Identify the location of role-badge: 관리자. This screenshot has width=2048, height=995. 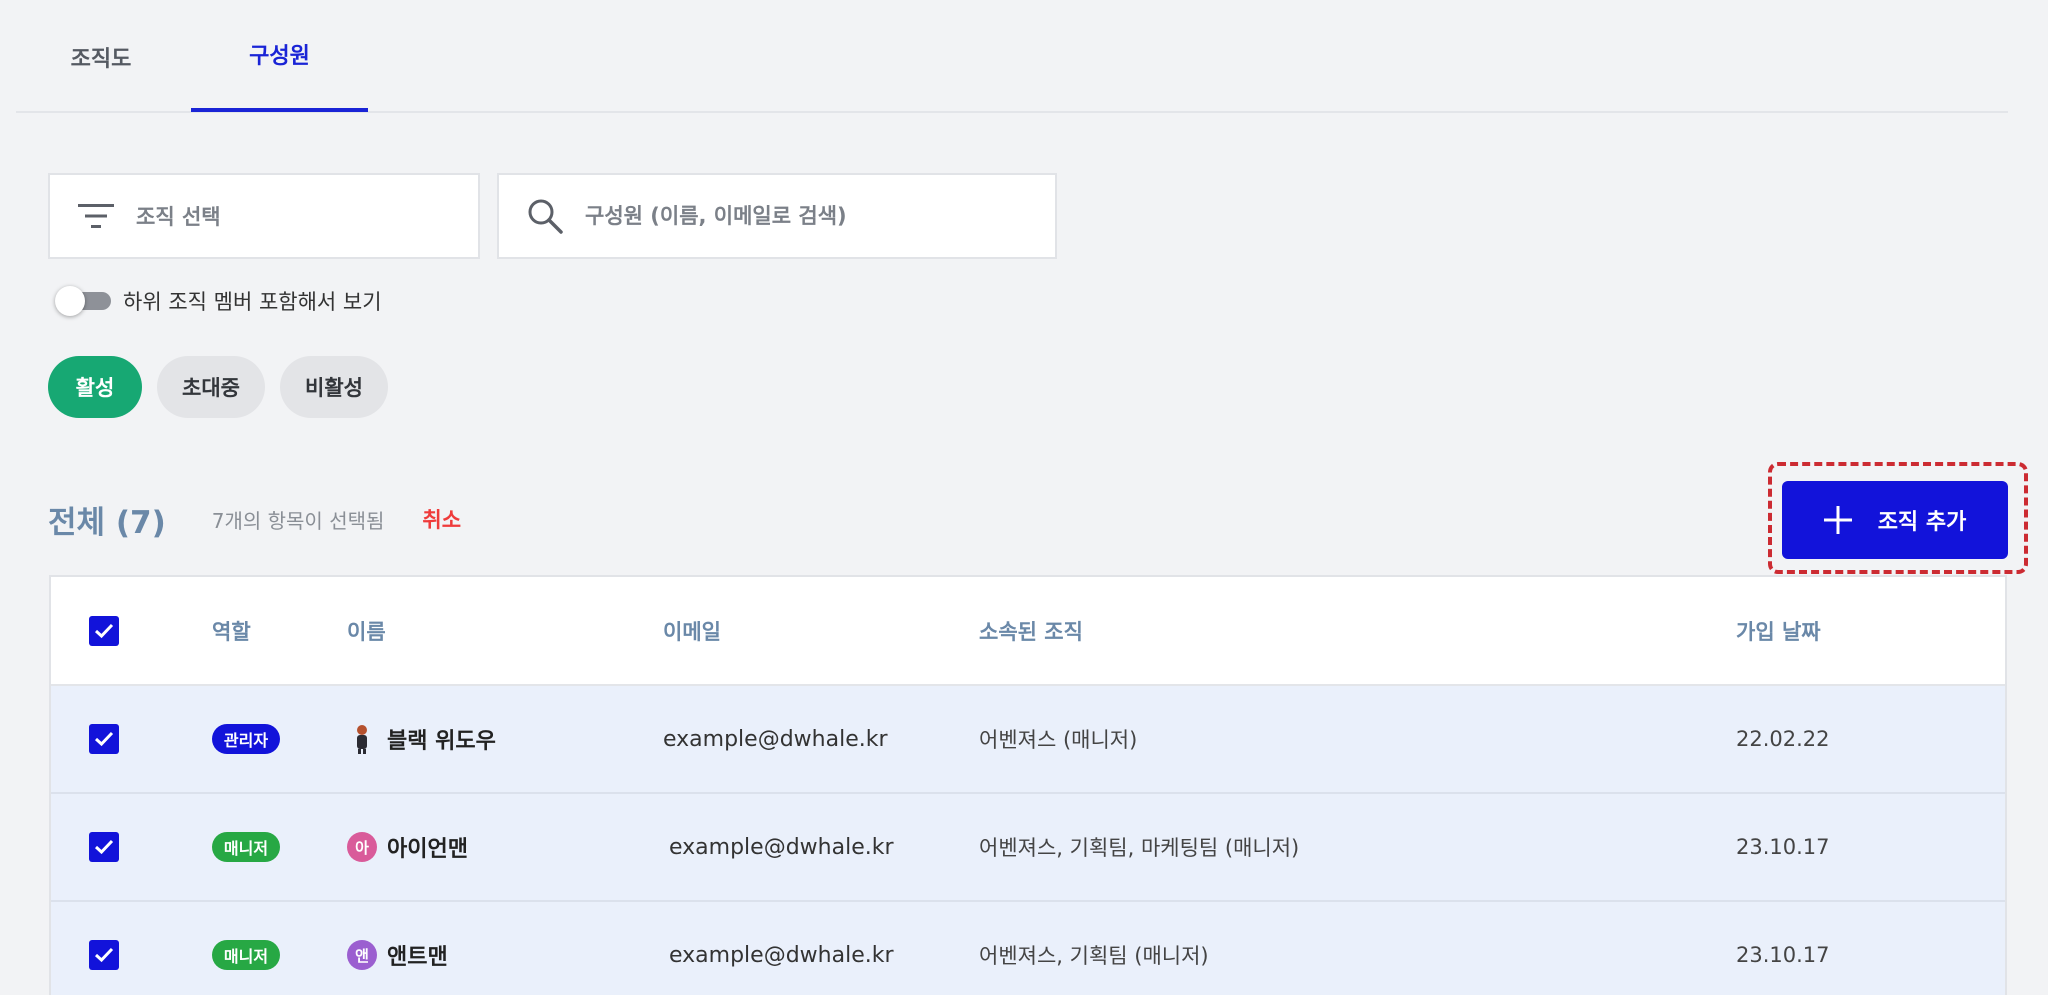
(246, 739).